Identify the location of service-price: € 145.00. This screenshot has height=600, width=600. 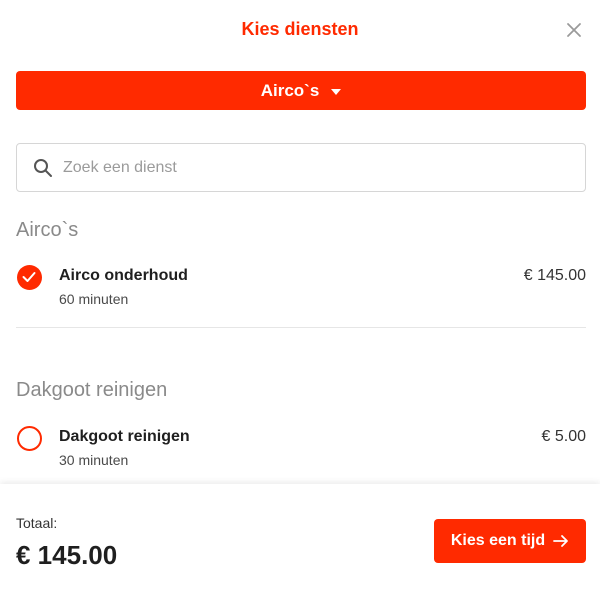
(554, 275).